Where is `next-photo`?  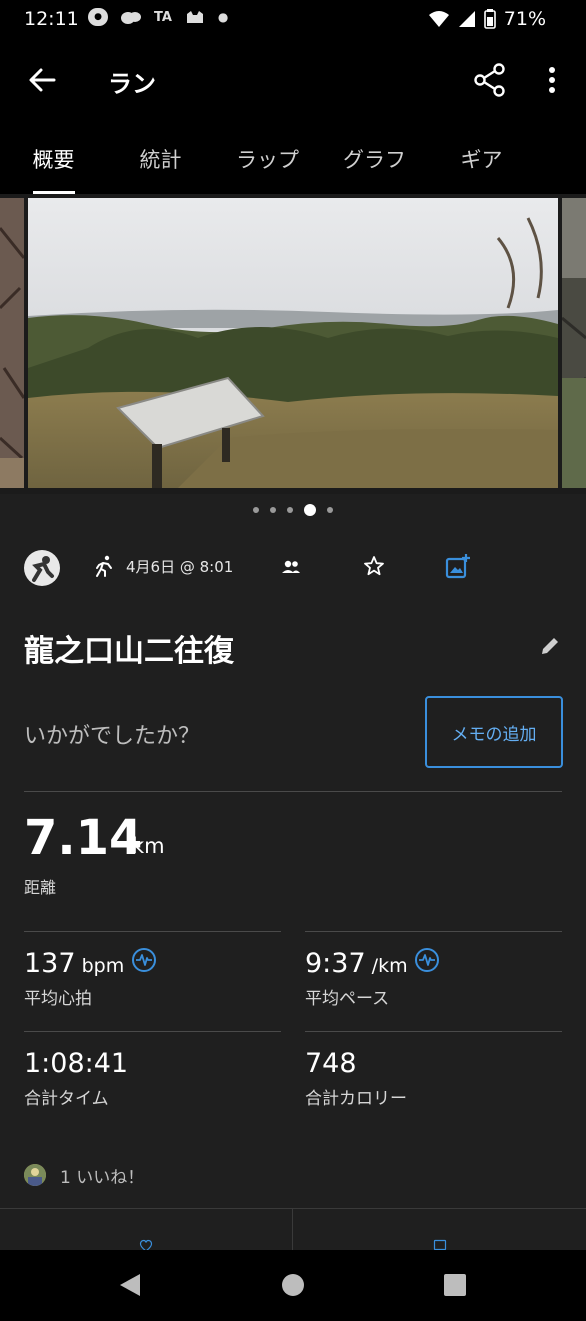 next-photo is located at coordinates (574, 343).